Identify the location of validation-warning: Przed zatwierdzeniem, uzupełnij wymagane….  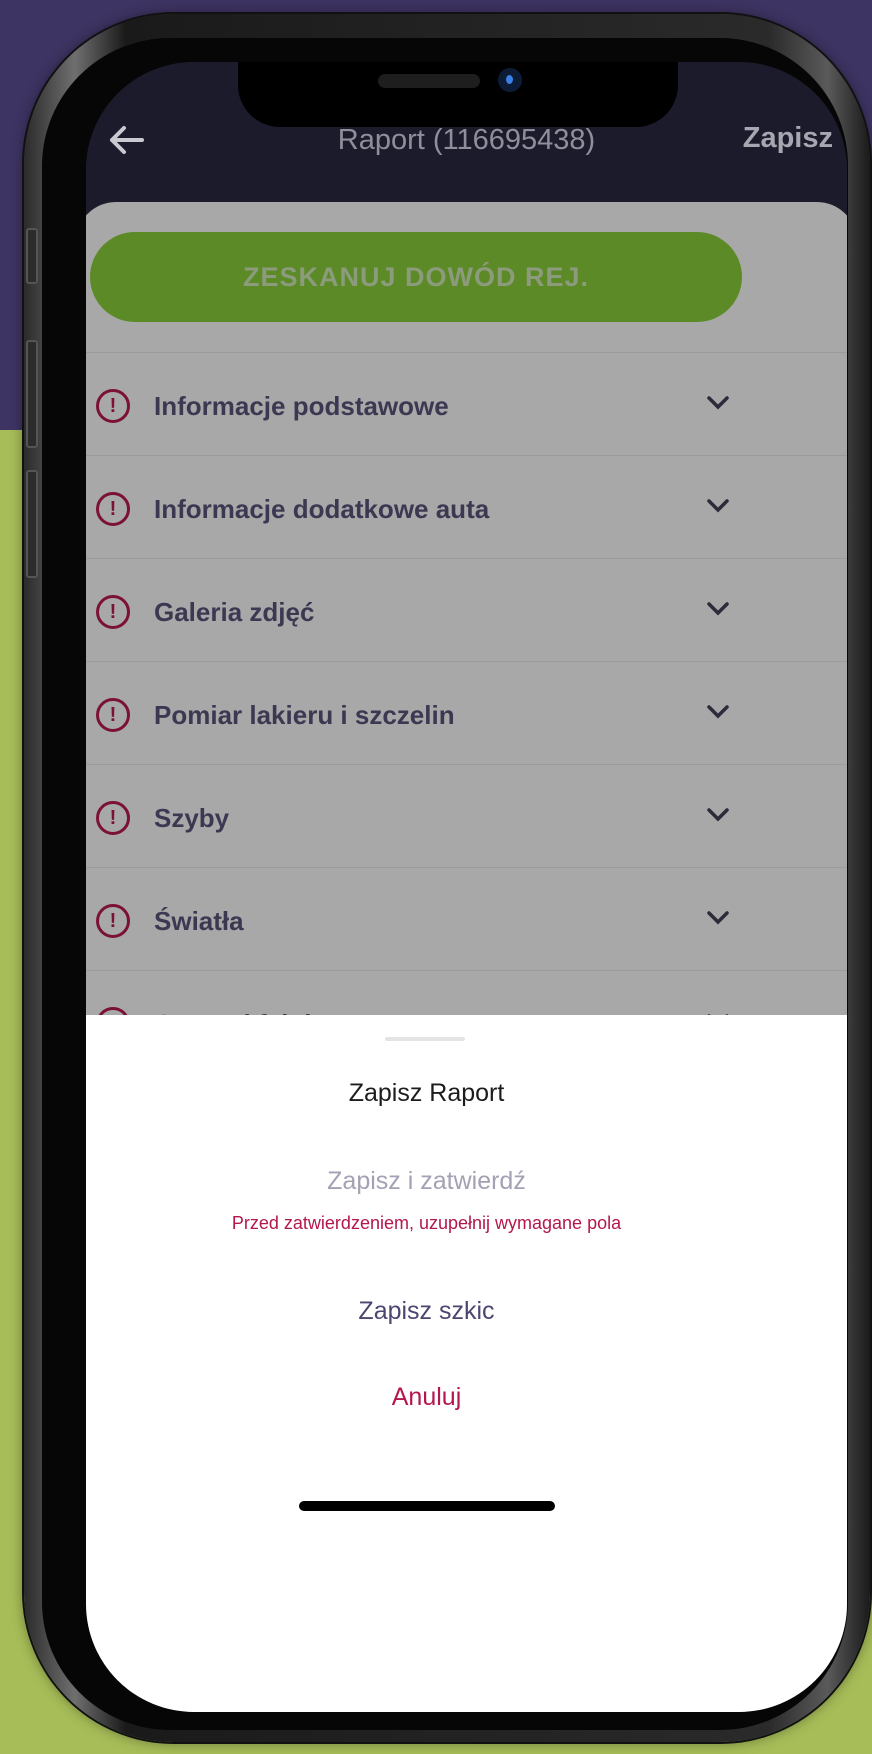
(426, 1223).